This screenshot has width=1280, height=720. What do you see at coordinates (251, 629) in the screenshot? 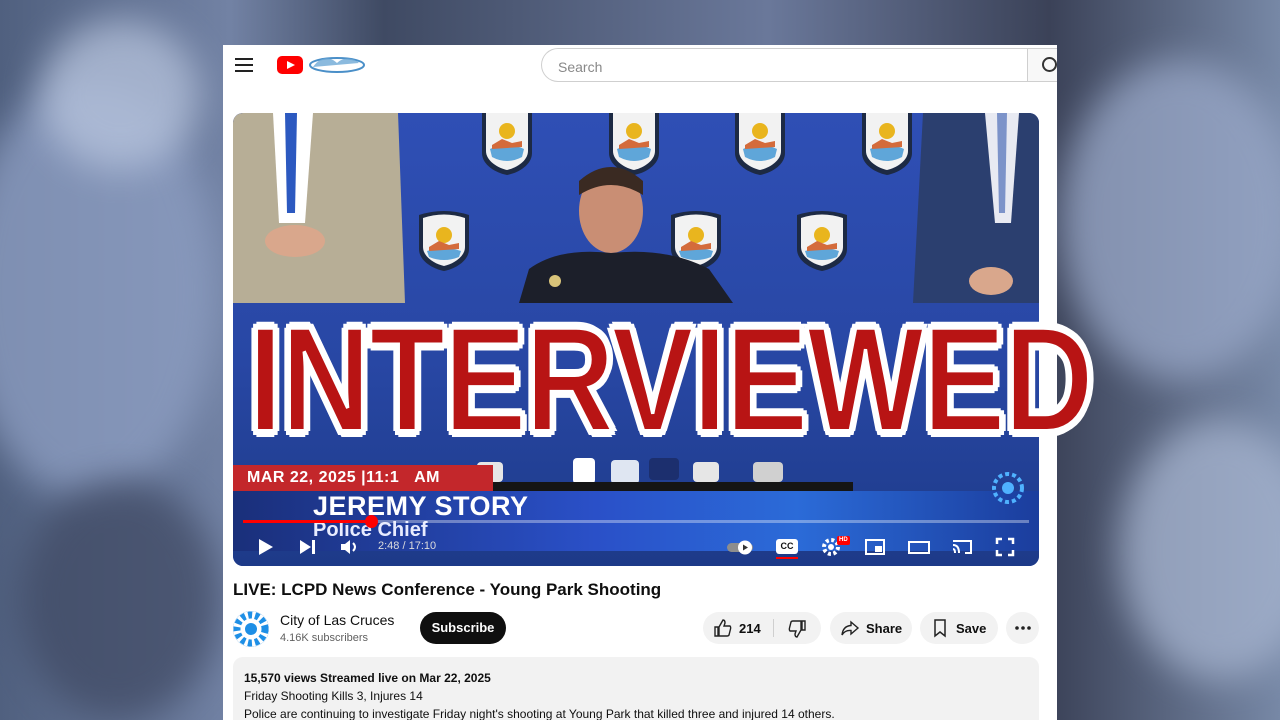
I see `channel-avatar` at bounding box center [251, 629].